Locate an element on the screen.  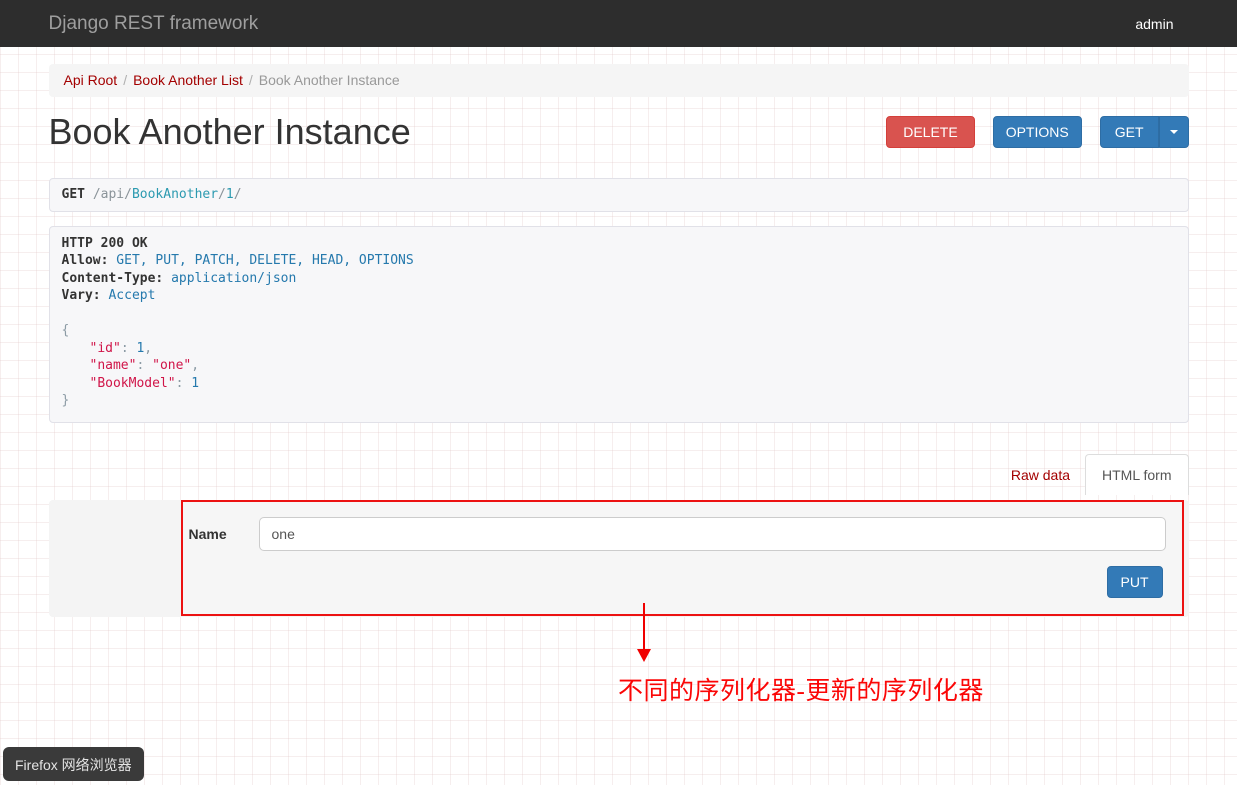
annotation-highlight-rect: Name PUT is located at coordinates (682, 557).